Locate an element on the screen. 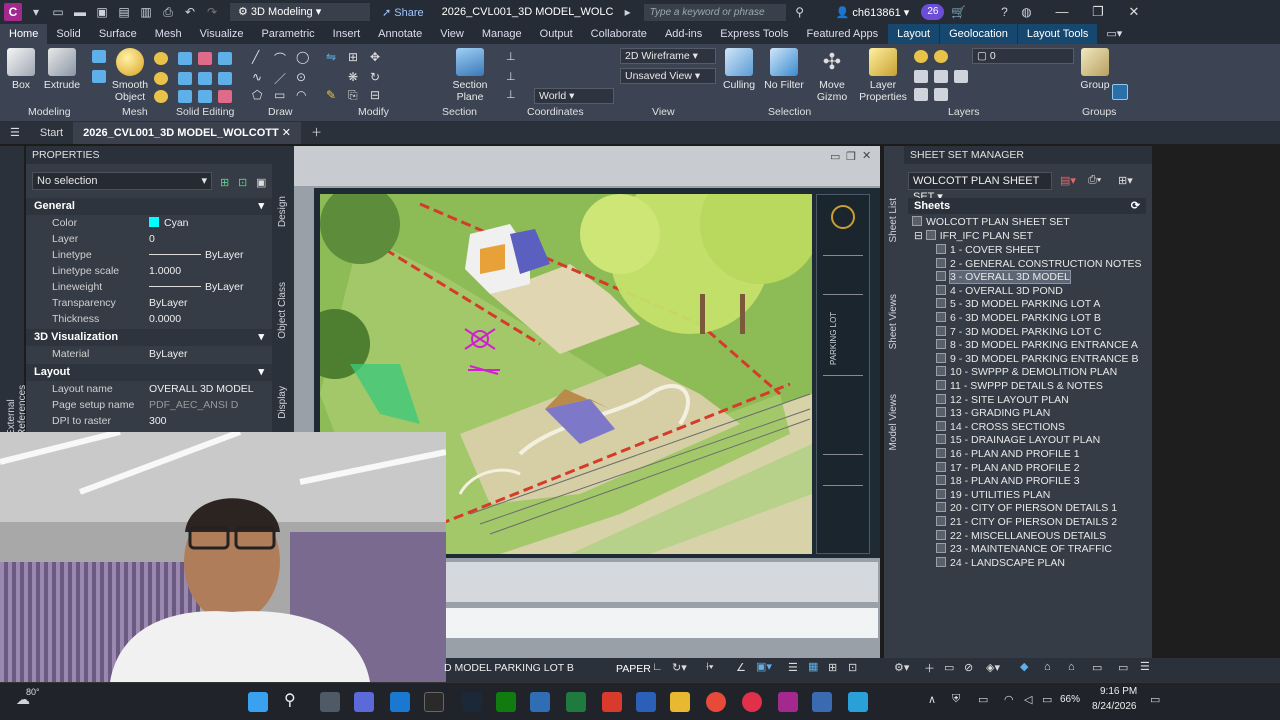 This screenshot has width=1280, height=720. sheet-item: 14 - CROSS SECTIONS is located at coordinates (1000, 427).